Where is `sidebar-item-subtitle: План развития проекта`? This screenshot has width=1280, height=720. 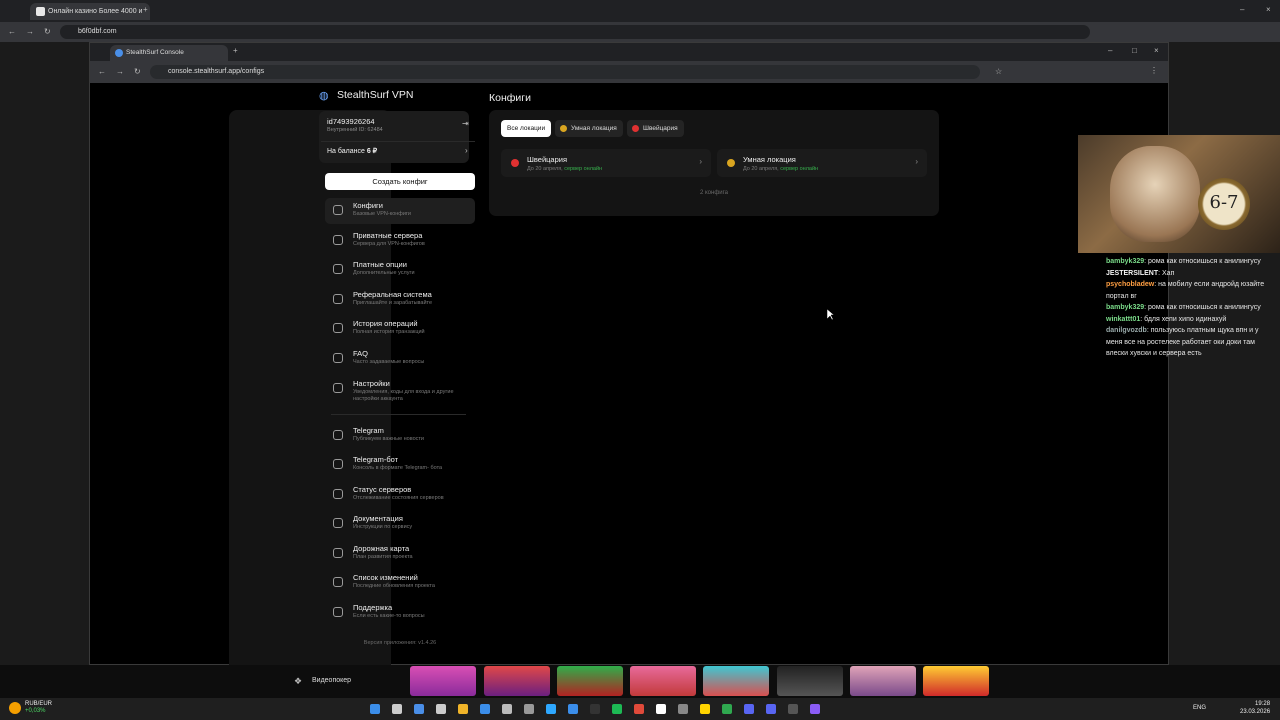
sidebar-item-subtitle: План развития проекта is located at coordinates (383, 557).